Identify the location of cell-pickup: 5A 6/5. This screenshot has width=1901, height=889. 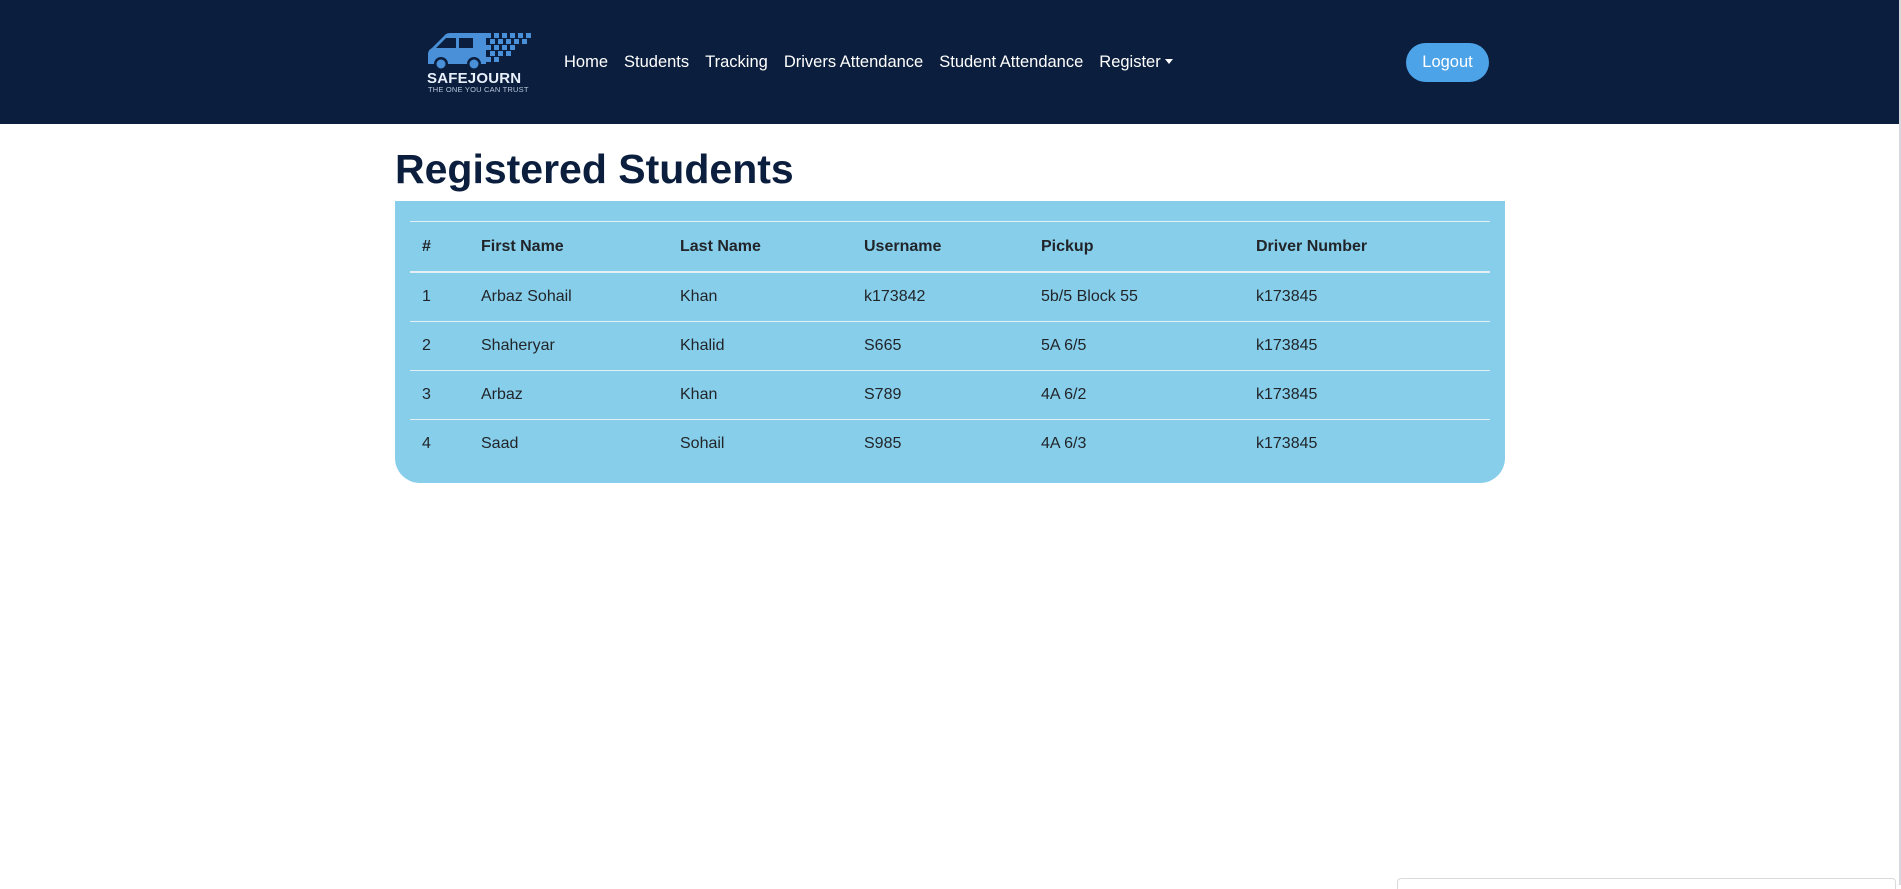
(1136, 346).